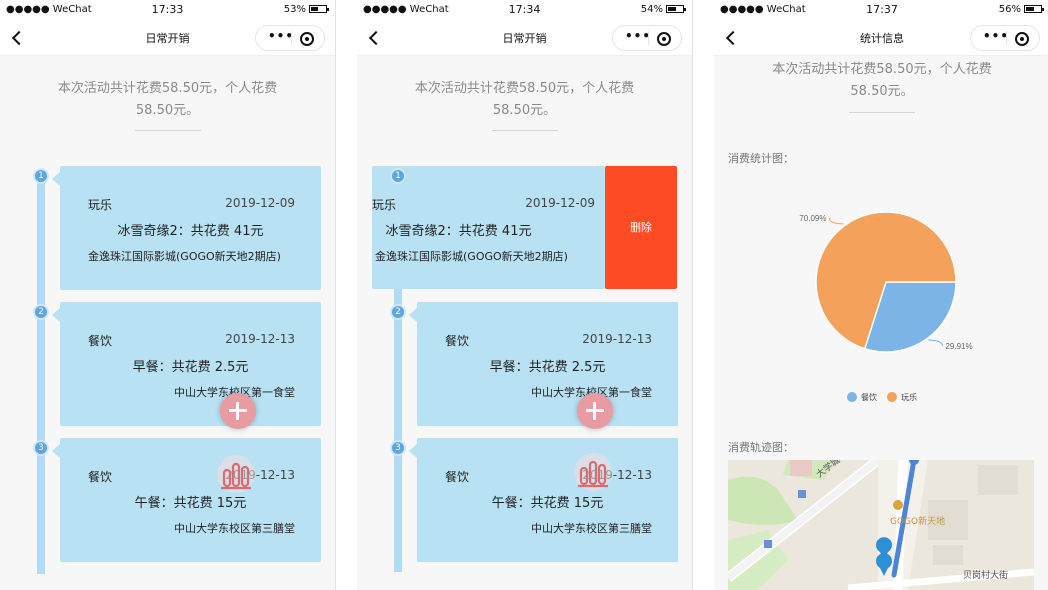 The width and height of the screenshot is (1048, 590). I want to click on timeline-line, so click(41, 375).